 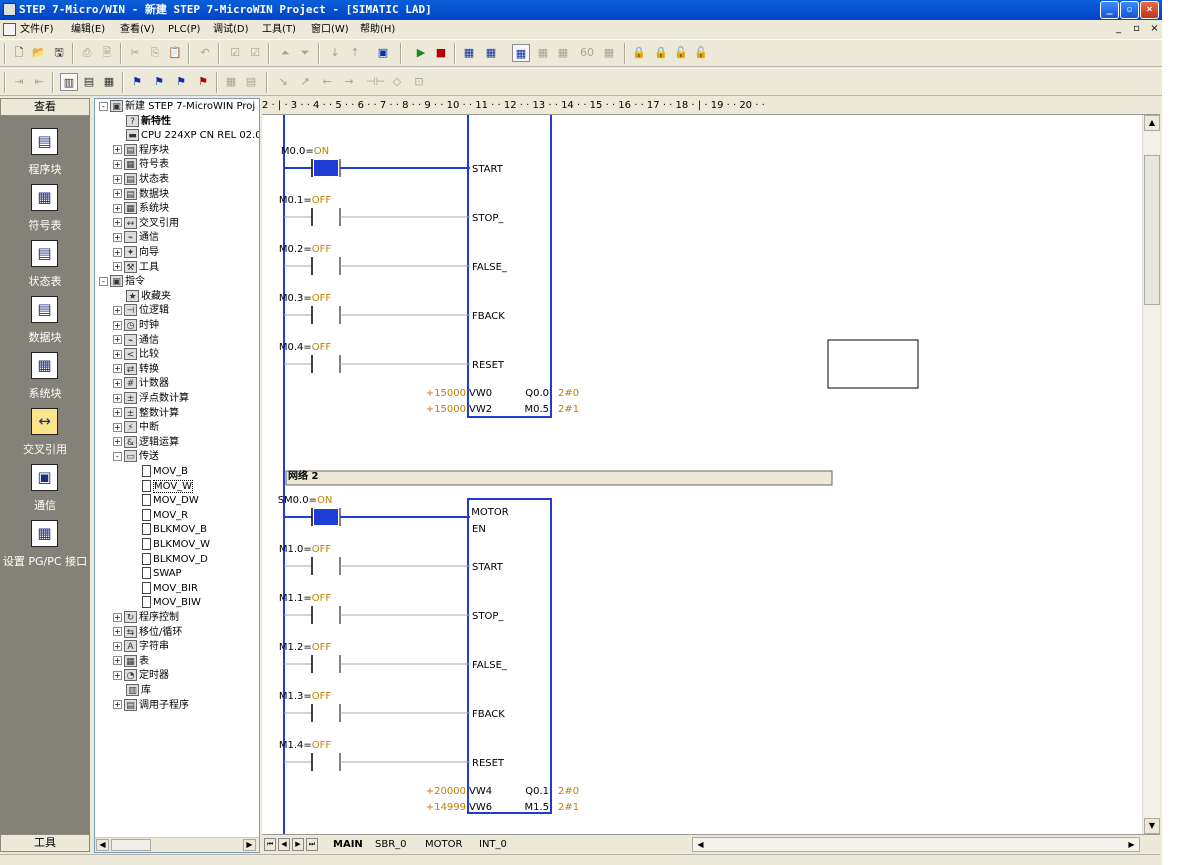 I want to click on menu-plc: PLC(P), so click(x=184, y=29).